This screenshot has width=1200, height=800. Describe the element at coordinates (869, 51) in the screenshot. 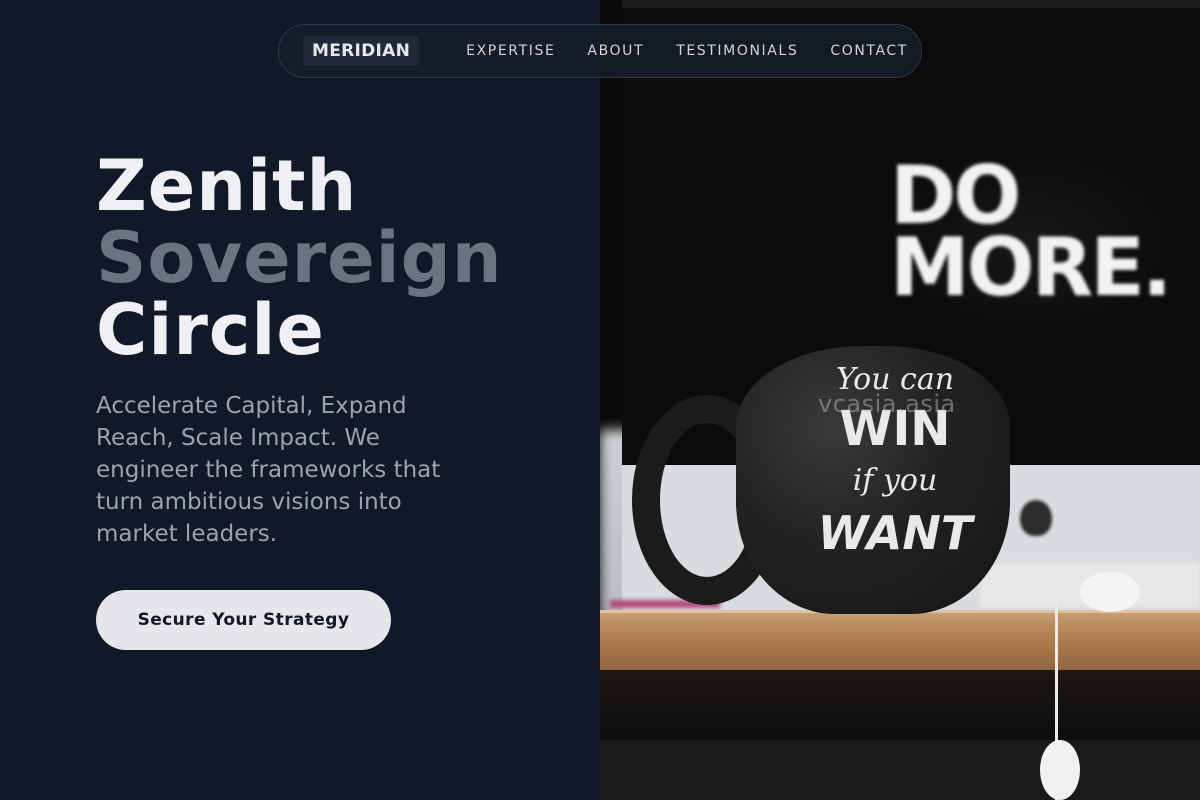

I see `nav-link-contact: CONTACT` at that location.